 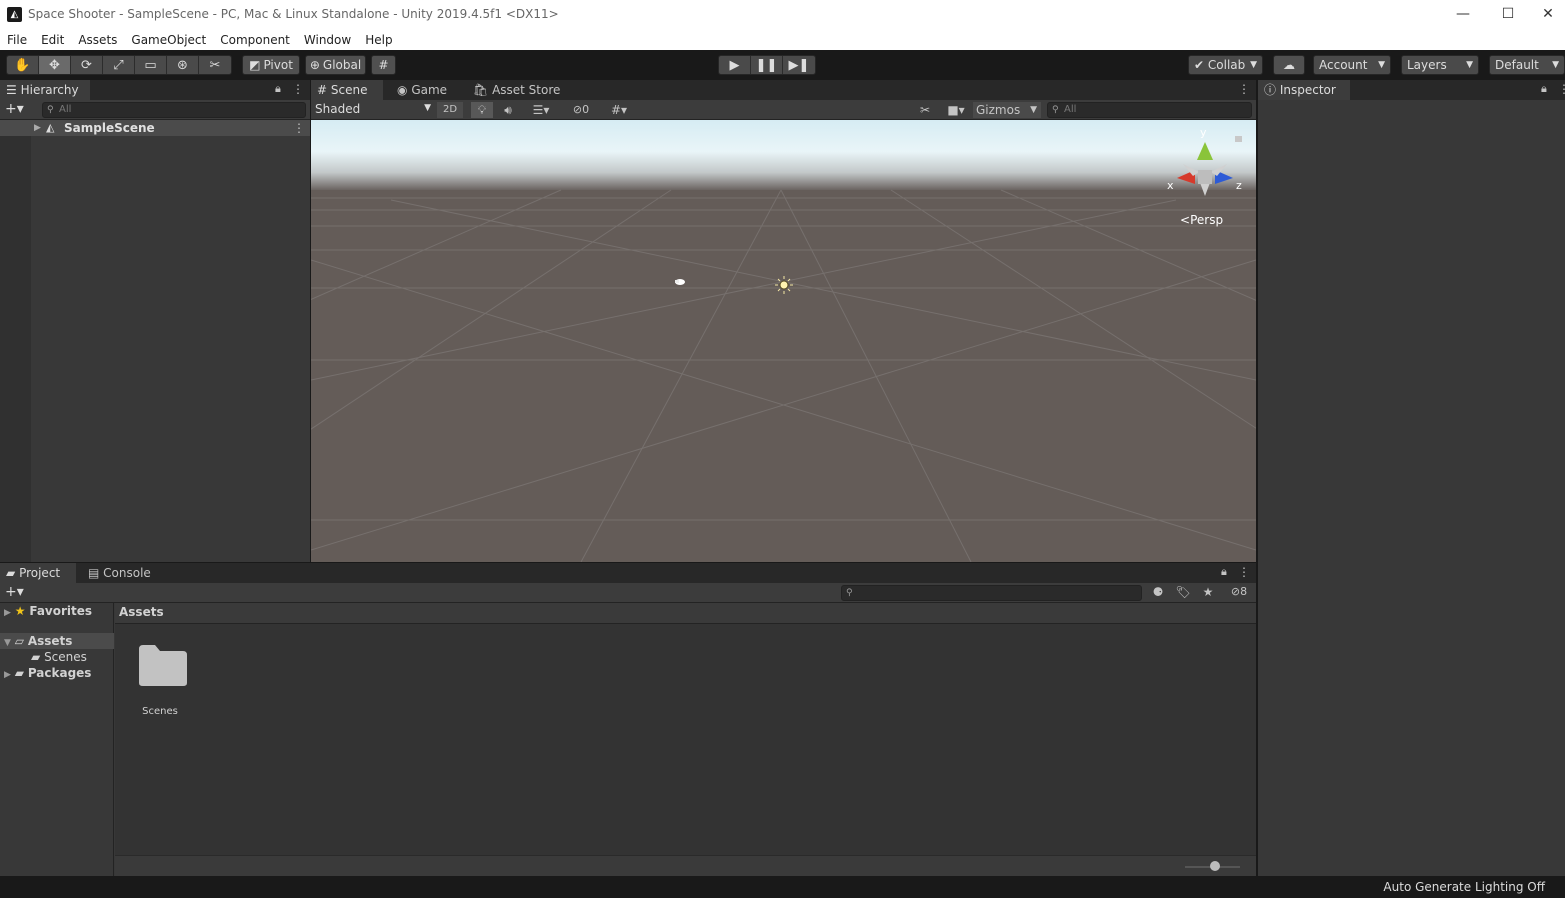 What do you see at coordinates (127, 573) in the screenshot?
I see `console-tab-label: Console` at bounding box center [127, 573].